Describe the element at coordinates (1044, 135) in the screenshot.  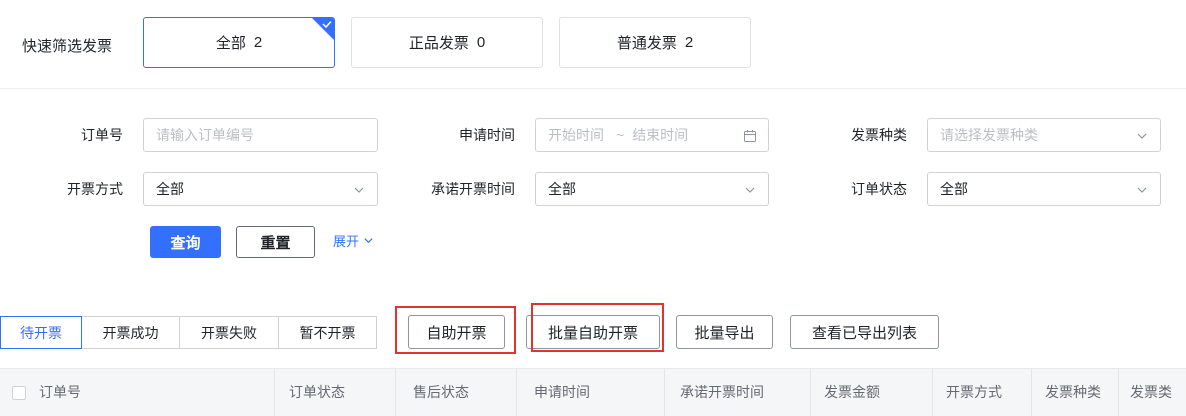
I see `invoice-kind-select: 请选择发票种类` at that location.